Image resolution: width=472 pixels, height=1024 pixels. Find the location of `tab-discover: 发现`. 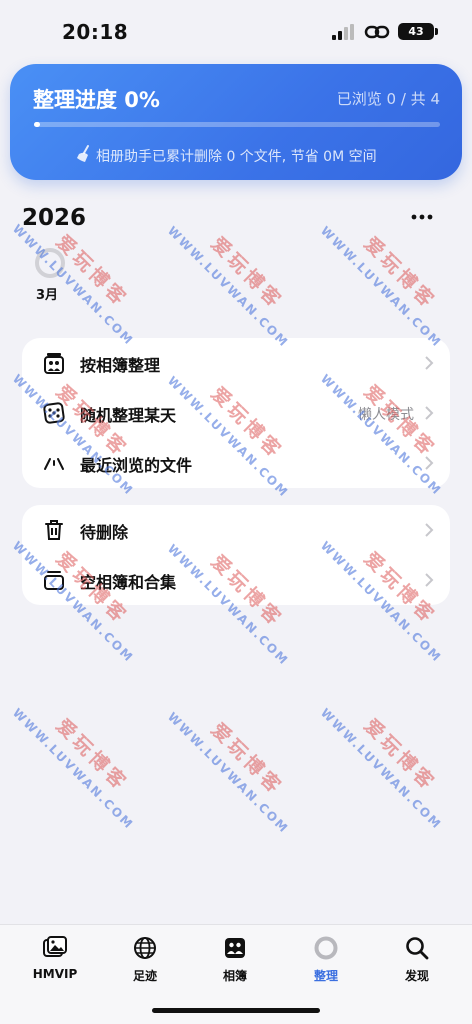

tab-discover: 发现 is located at coordinates (417, 963).